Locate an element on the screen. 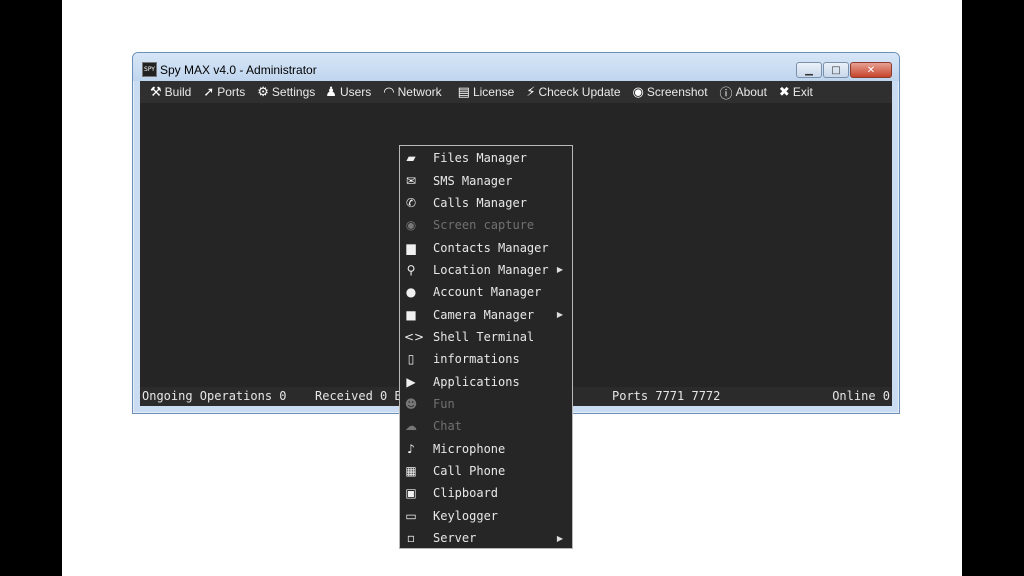  menu-about: ⓘ About is located at coordinates (743, 92).